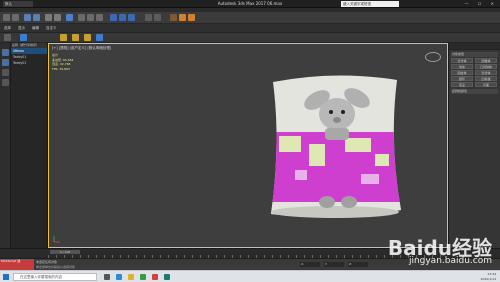 Image resolution: width=500 pixels, height=282 pixels. Describe the element at coordinates (167, 277) in the screenshot. I see `3dsmax-taskbar-icon` at that location.